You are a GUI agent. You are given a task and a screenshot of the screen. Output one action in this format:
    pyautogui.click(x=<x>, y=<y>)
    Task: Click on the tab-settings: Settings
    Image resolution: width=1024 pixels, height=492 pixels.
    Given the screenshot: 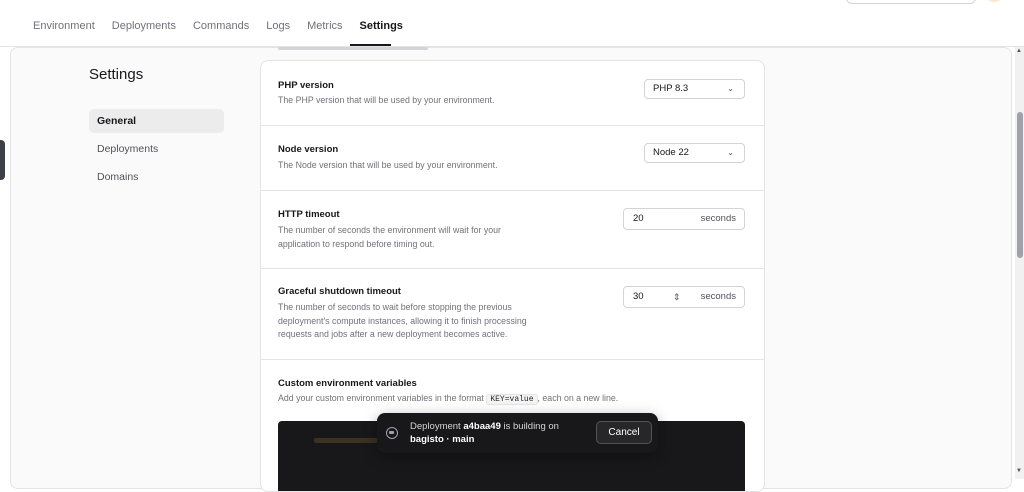 What is the action you would take?
    pyautogui.click(x=381, y=26)
    